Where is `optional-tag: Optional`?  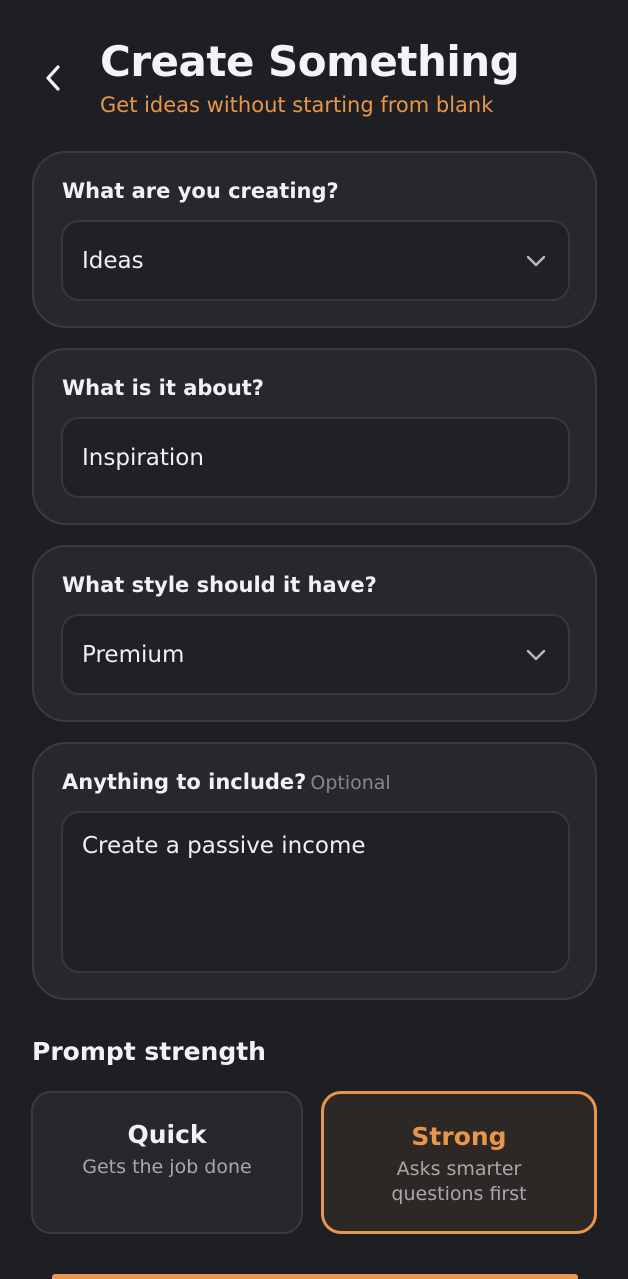
optional-tag: Optional is located at coordinates (350, 783).